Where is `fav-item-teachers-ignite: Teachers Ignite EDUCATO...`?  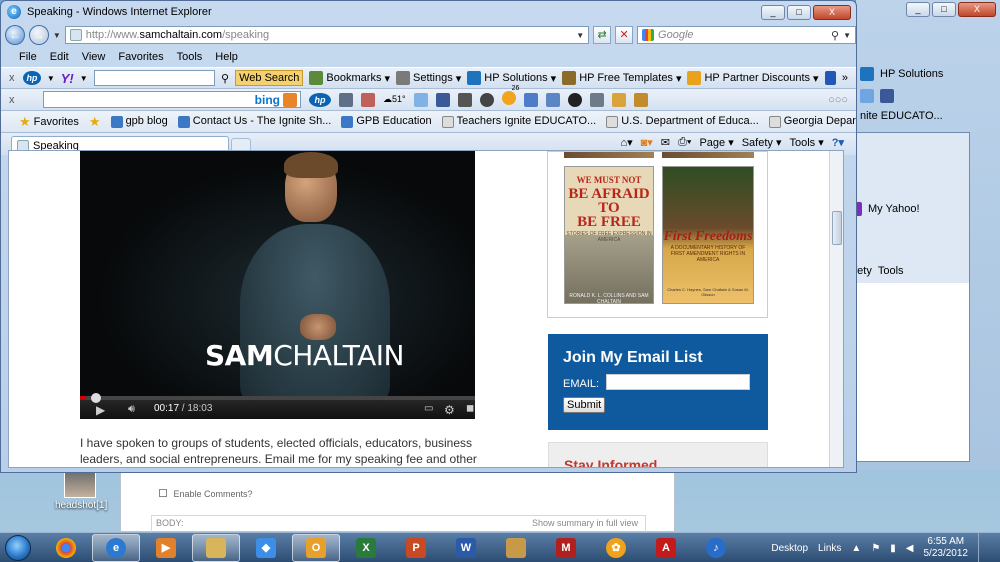 fav-item-teachers-ignite: Teachers Ignite EDUCATO... is located at coordinates (518, 121).